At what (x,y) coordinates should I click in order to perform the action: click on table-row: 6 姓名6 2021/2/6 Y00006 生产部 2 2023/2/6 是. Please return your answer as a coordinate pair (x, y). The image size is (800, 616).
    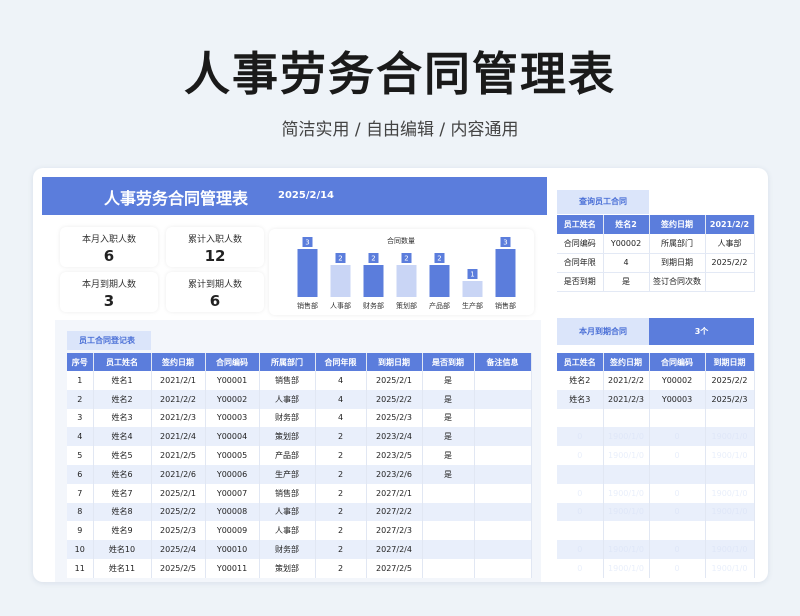
    Looking at the image, I should click on (299, 474).